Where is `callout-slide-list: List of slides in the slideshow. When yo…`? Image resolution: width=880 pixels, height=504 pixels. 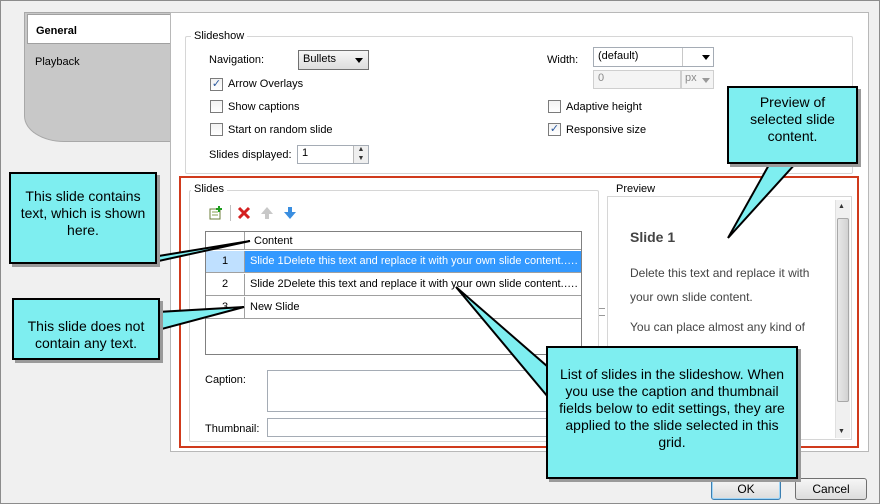
callout-slide-list: List of slides in the slideshow. When yo… is located at coordinates (672, 412).